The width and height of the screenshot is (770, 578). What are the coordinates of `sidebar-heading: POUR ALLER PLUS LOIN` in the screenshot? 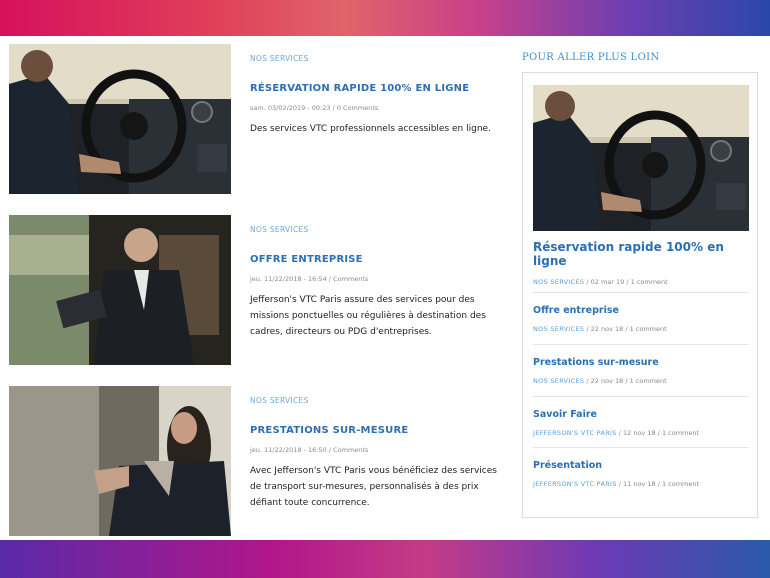 It's located at (591, 57).